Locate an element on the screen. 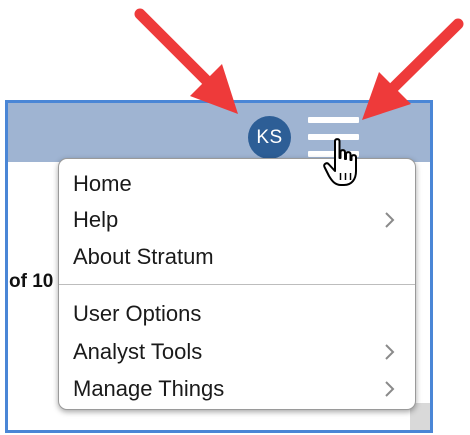  hamburger-line is located at coordinates (333, 120).